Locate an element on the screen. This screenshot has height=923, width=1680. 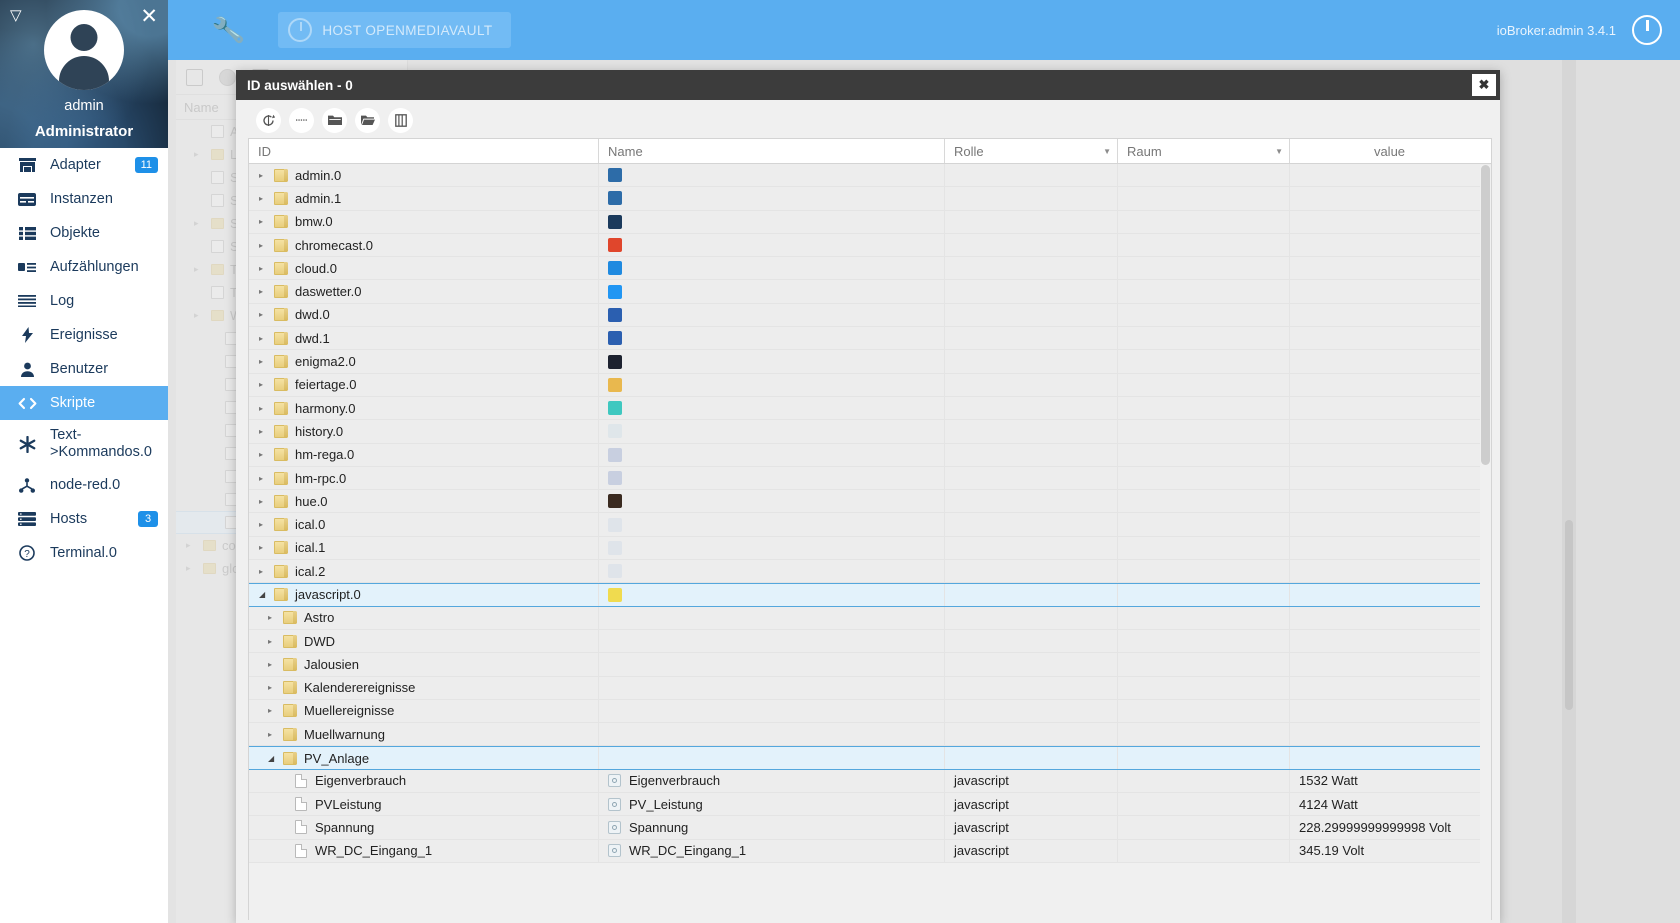
table-row: ◢ javascript.0 is located at coordinates (870, 595).